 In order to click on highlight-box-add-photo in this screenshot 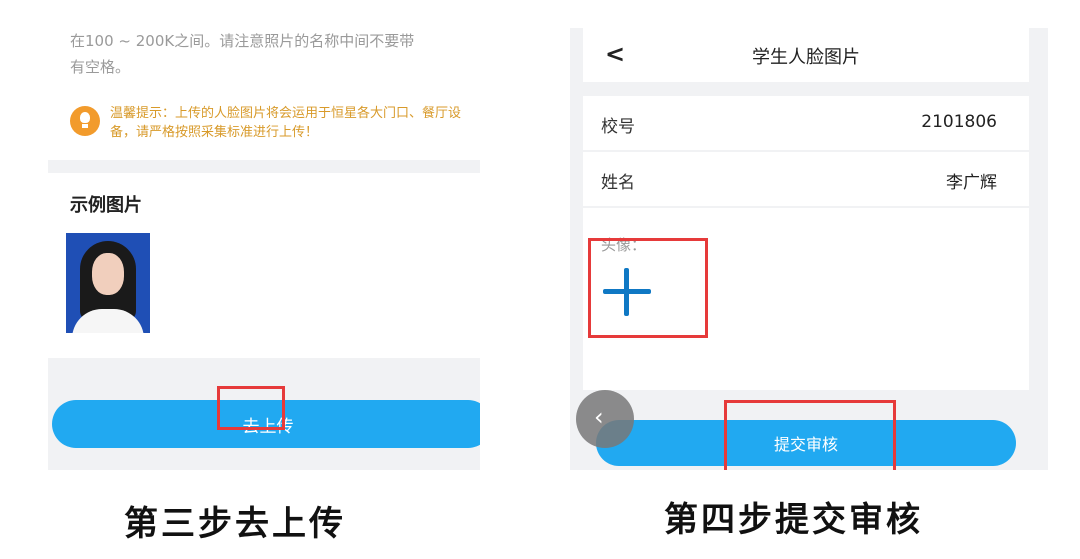, I will do `click(648, 288)`.